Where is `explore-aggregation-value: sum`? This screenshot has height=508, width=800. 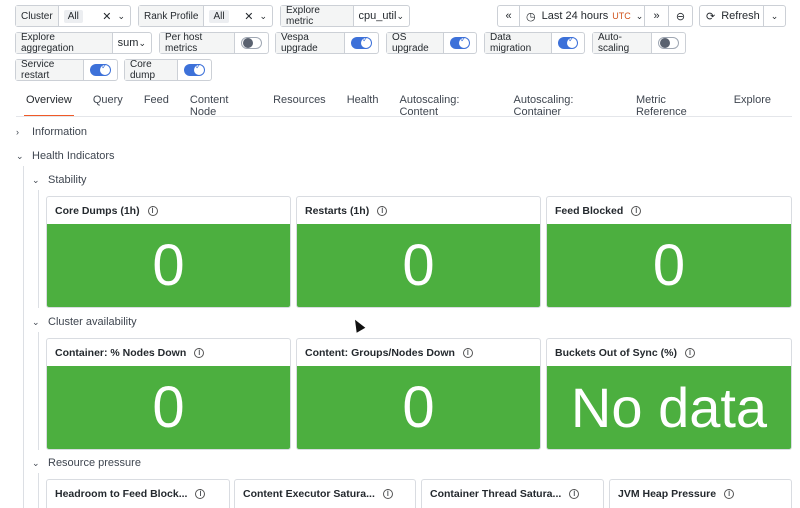 explore-aggregation-value: sum is located at coordinates (128, 43).